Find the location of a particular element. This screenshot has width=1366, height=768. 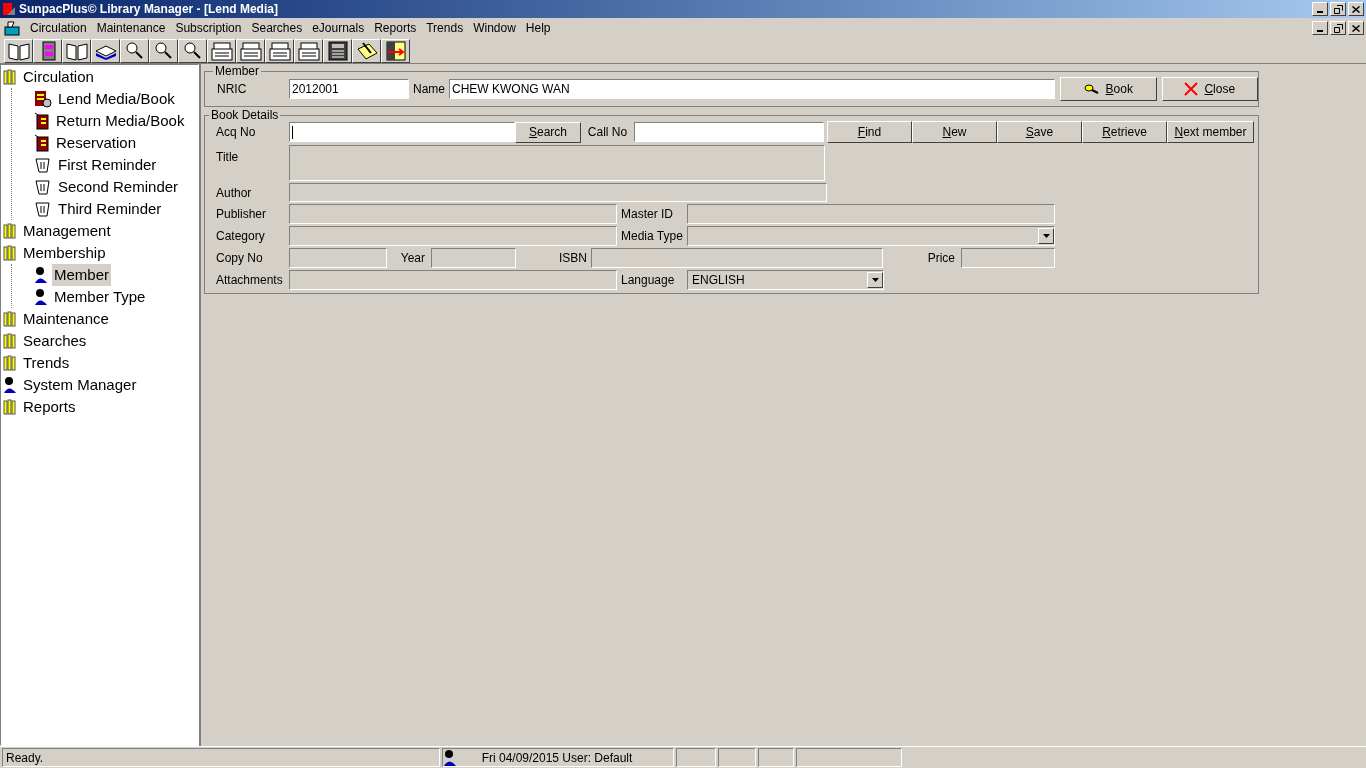

tree-item: Member is located at coordinates (81, 275).